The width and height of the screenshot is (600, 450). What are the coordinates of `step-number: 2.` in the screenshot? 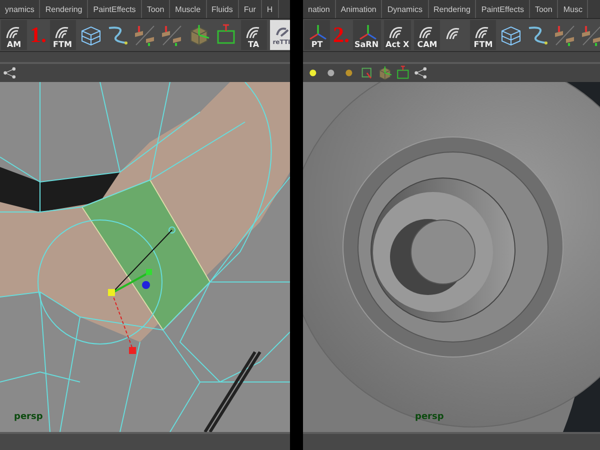 It's located at (341, 35).